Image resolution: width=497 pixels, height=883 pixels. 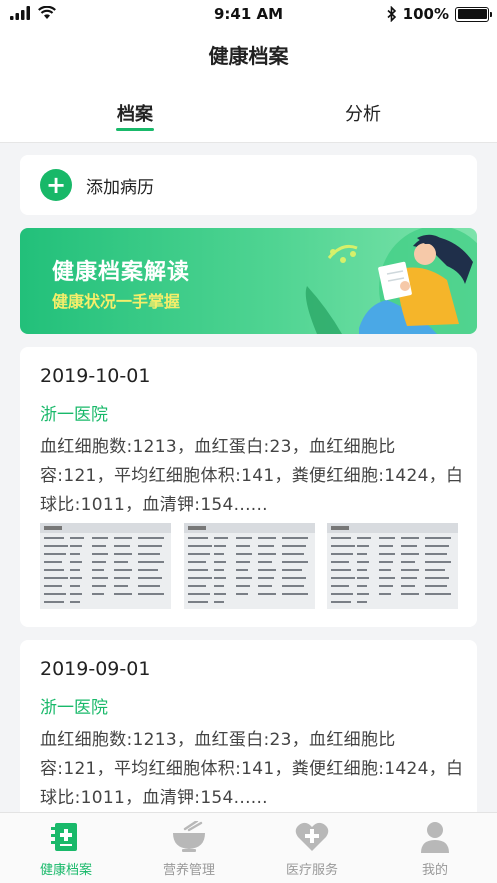 I want to click on add-record-label: 添加病历, so click(x=120, y=187).